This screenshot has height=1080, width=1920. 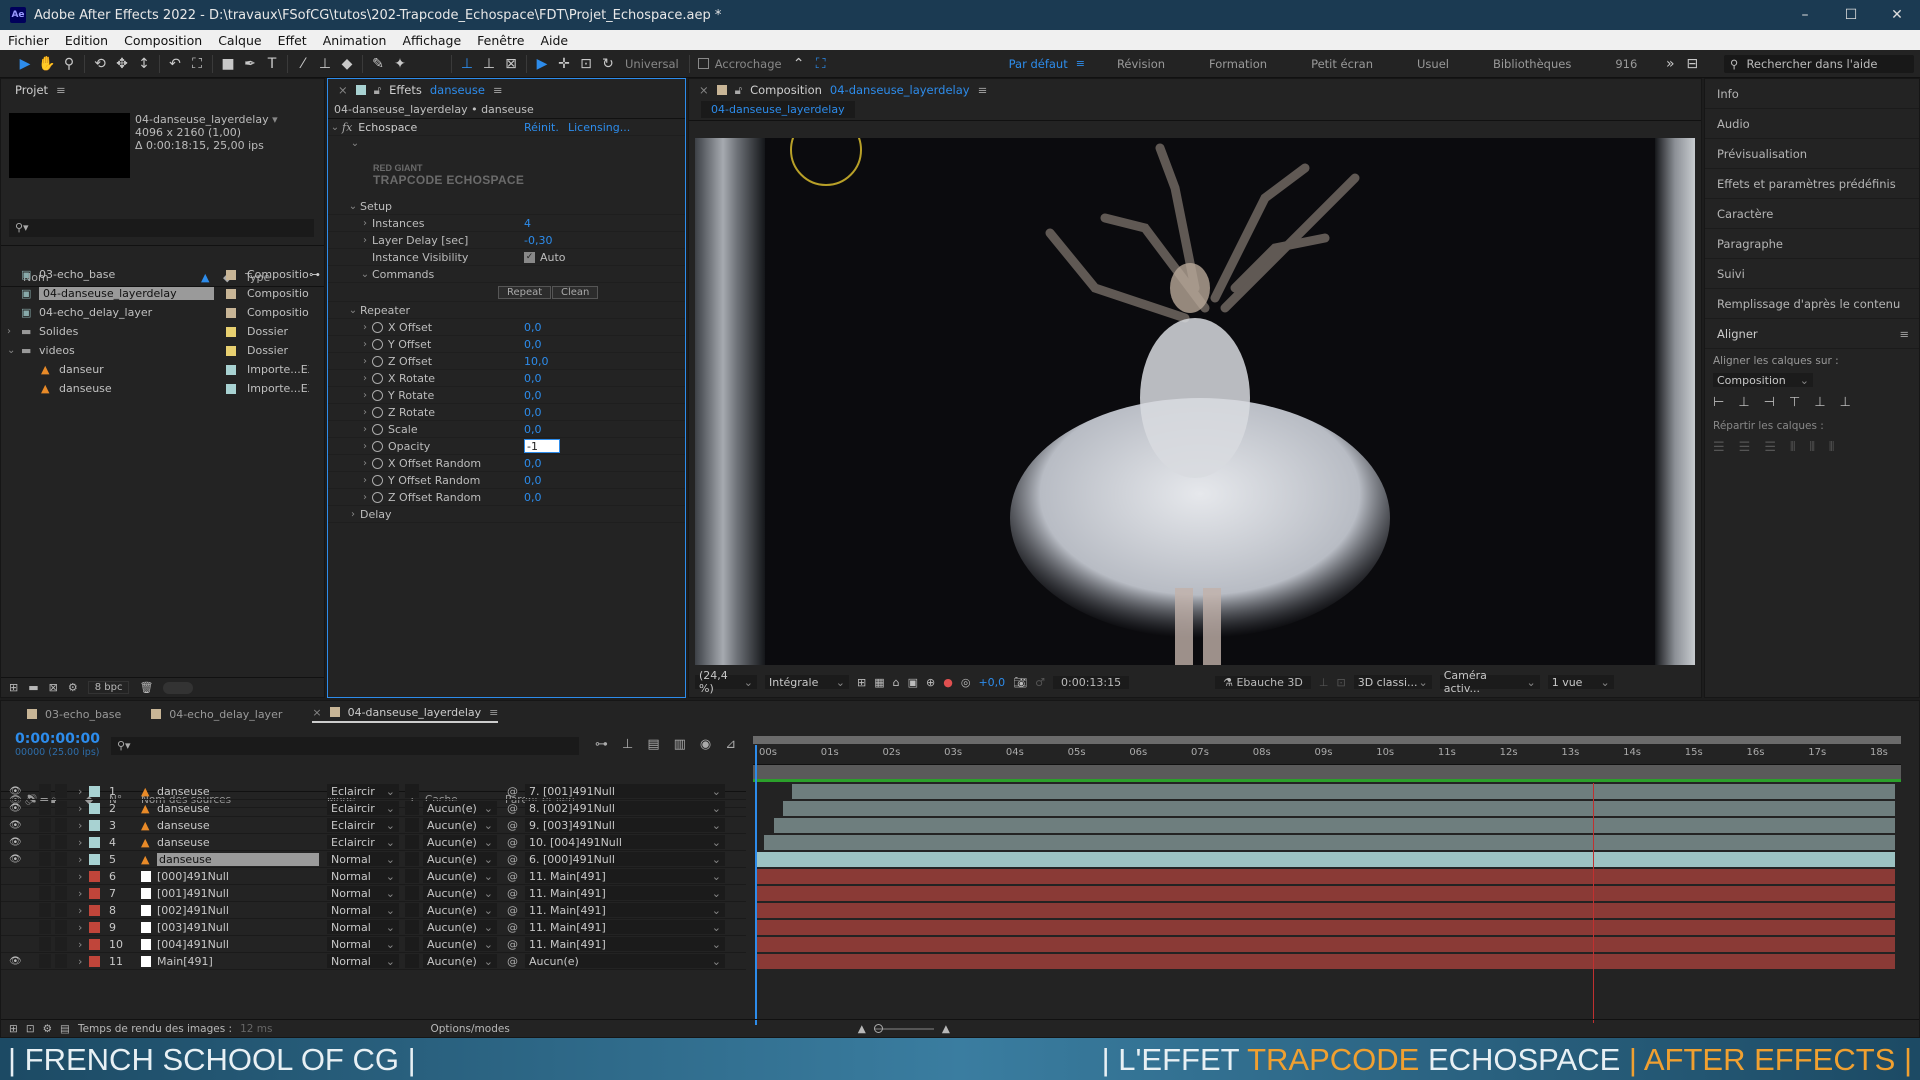 What do you see at coordinates (30, 1029) in the screenshot?
I see `layer-switches-icon: ⊡` at bounding box center [30, 1029].